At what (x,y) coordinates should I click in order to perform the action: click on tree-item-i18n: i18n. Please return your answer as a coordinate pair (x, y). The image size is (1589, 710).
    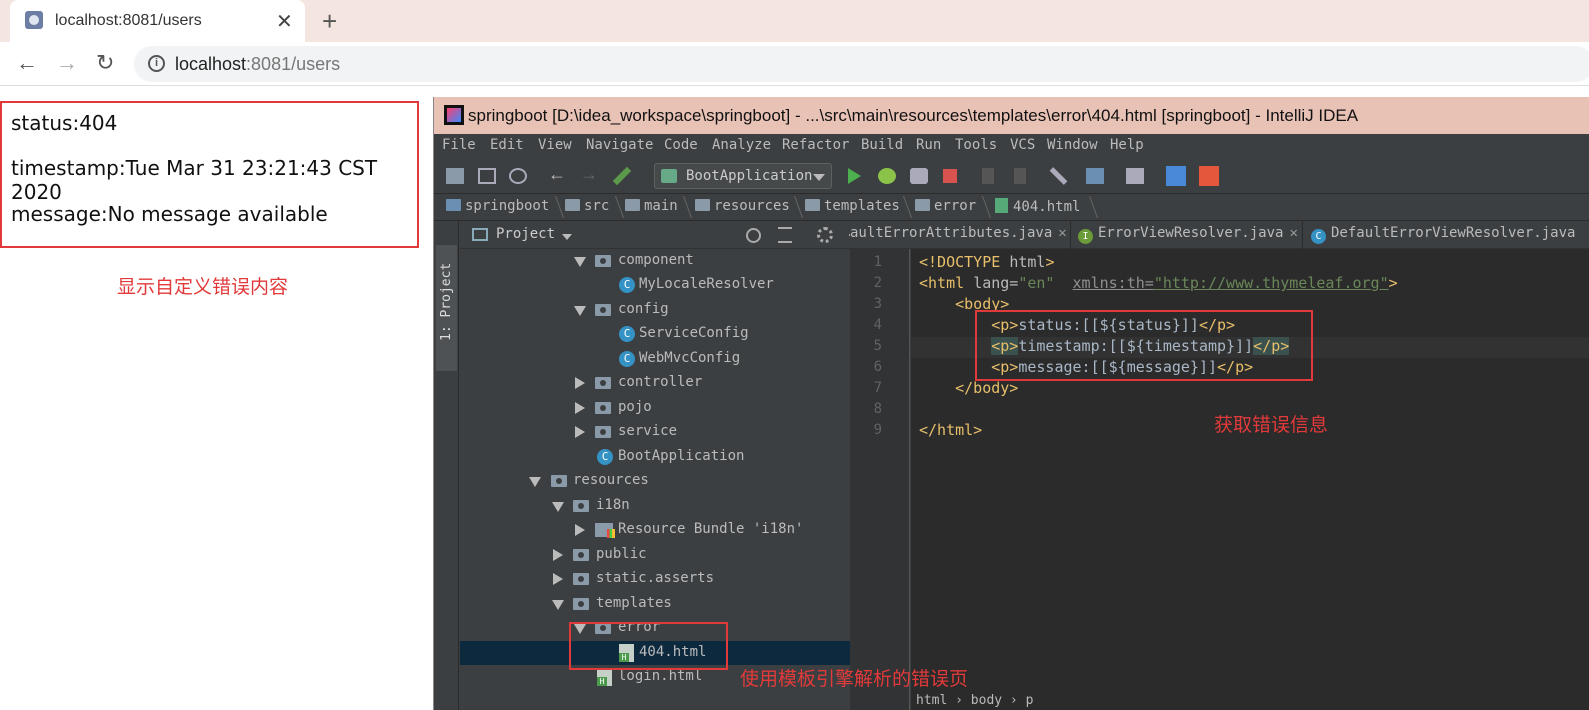
    Looking at the image, I should click on (655, 506).